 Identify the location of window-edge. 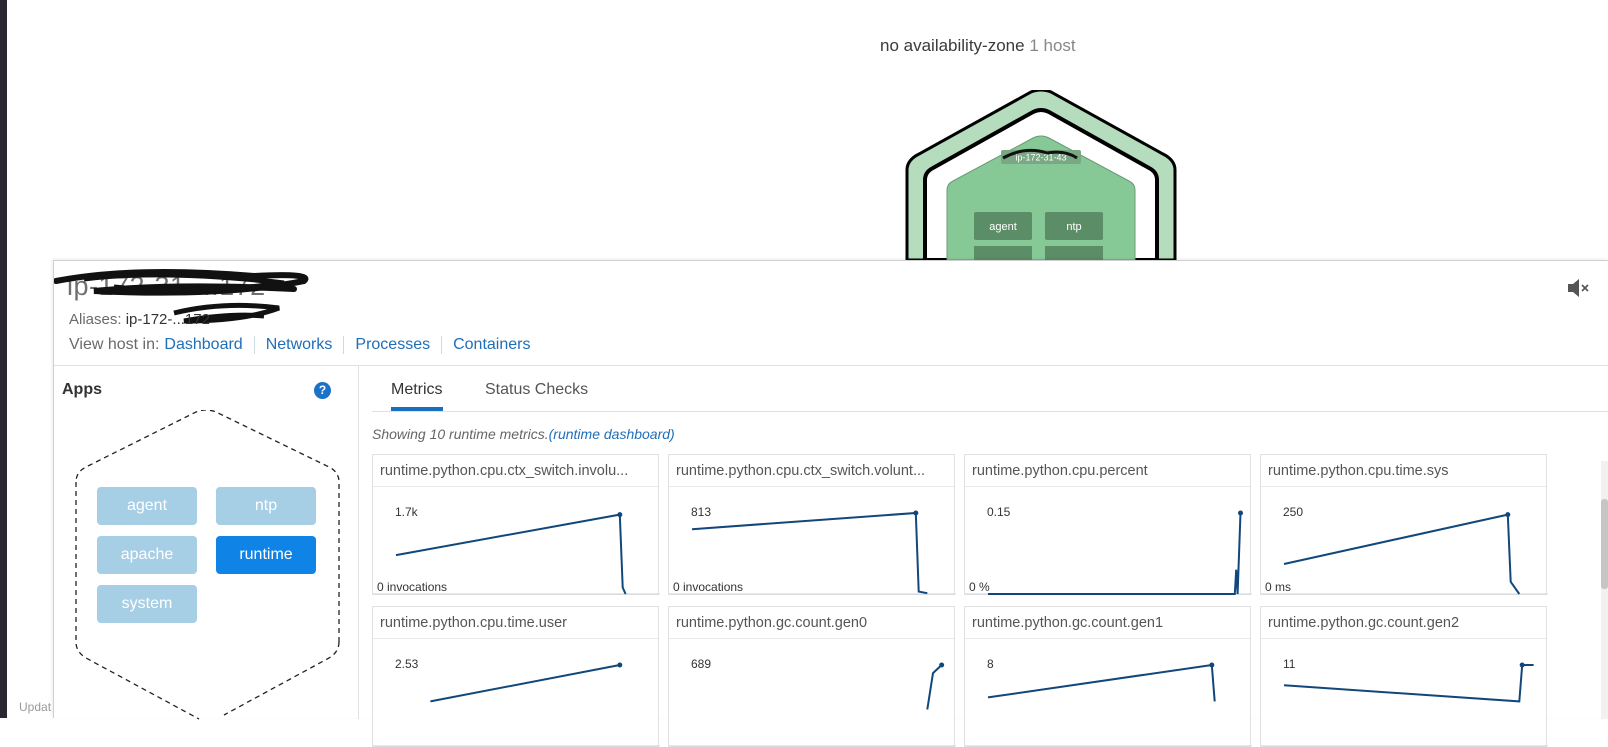
(3, 359).